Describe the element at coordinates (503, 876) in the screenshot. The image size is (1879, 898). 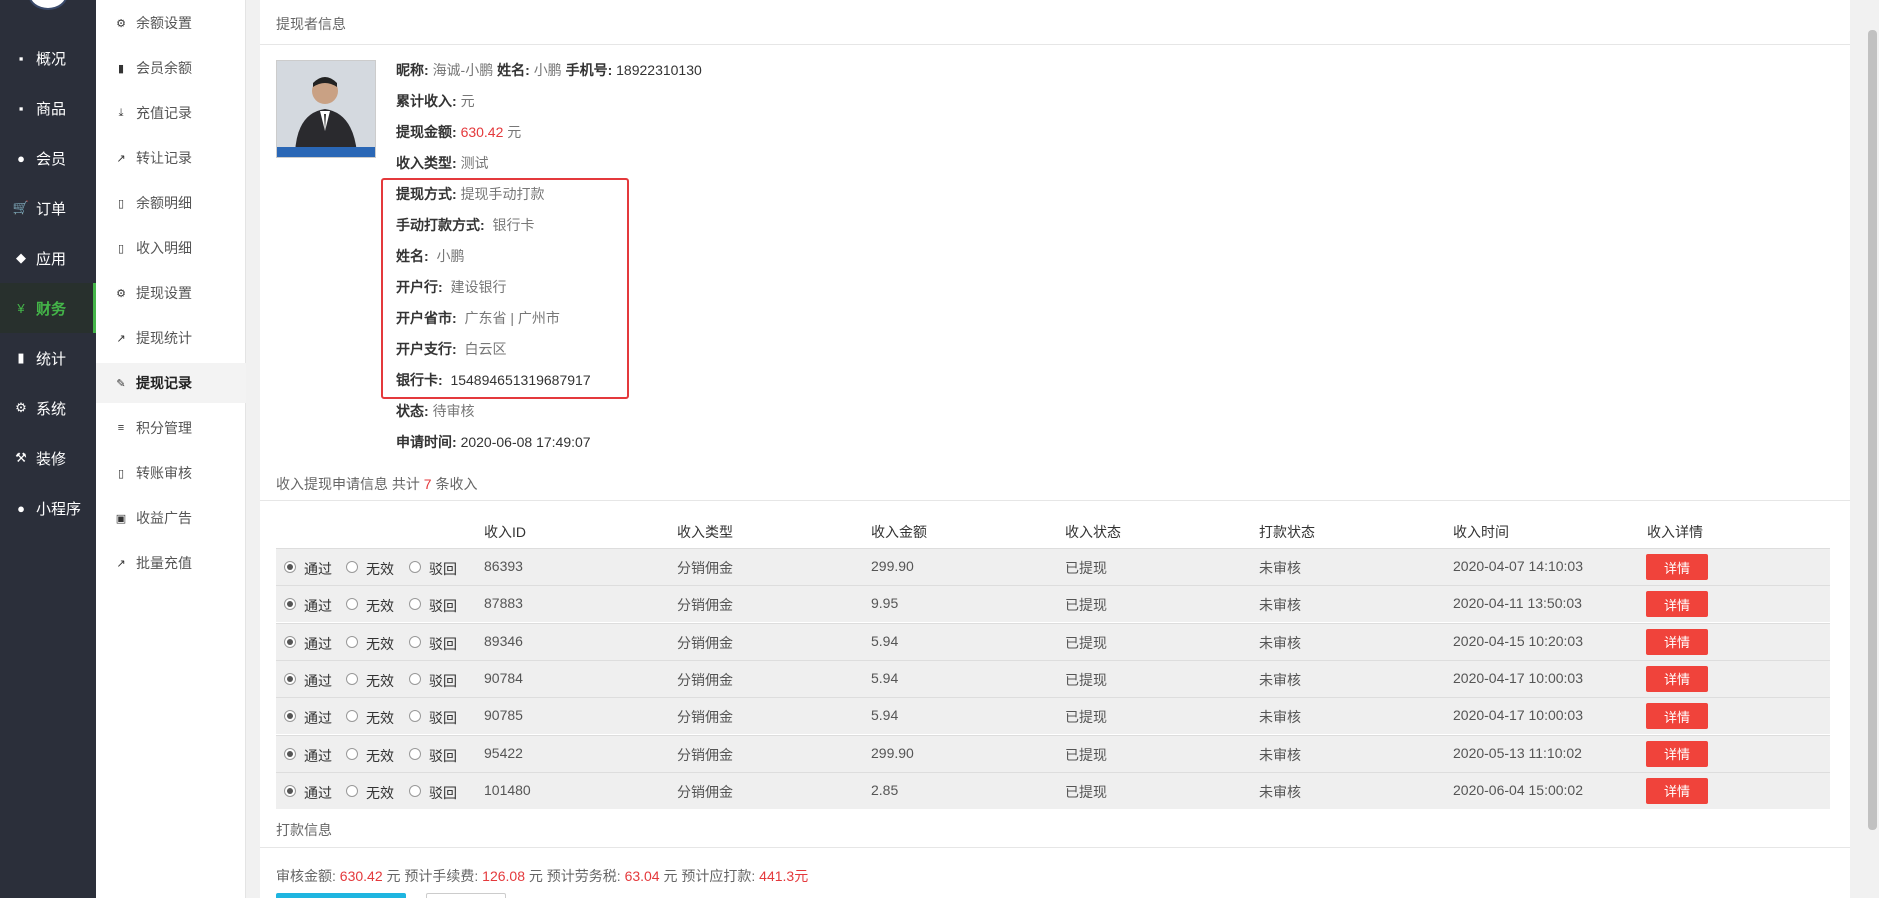
I see `fee-value: 126.08` at that location.